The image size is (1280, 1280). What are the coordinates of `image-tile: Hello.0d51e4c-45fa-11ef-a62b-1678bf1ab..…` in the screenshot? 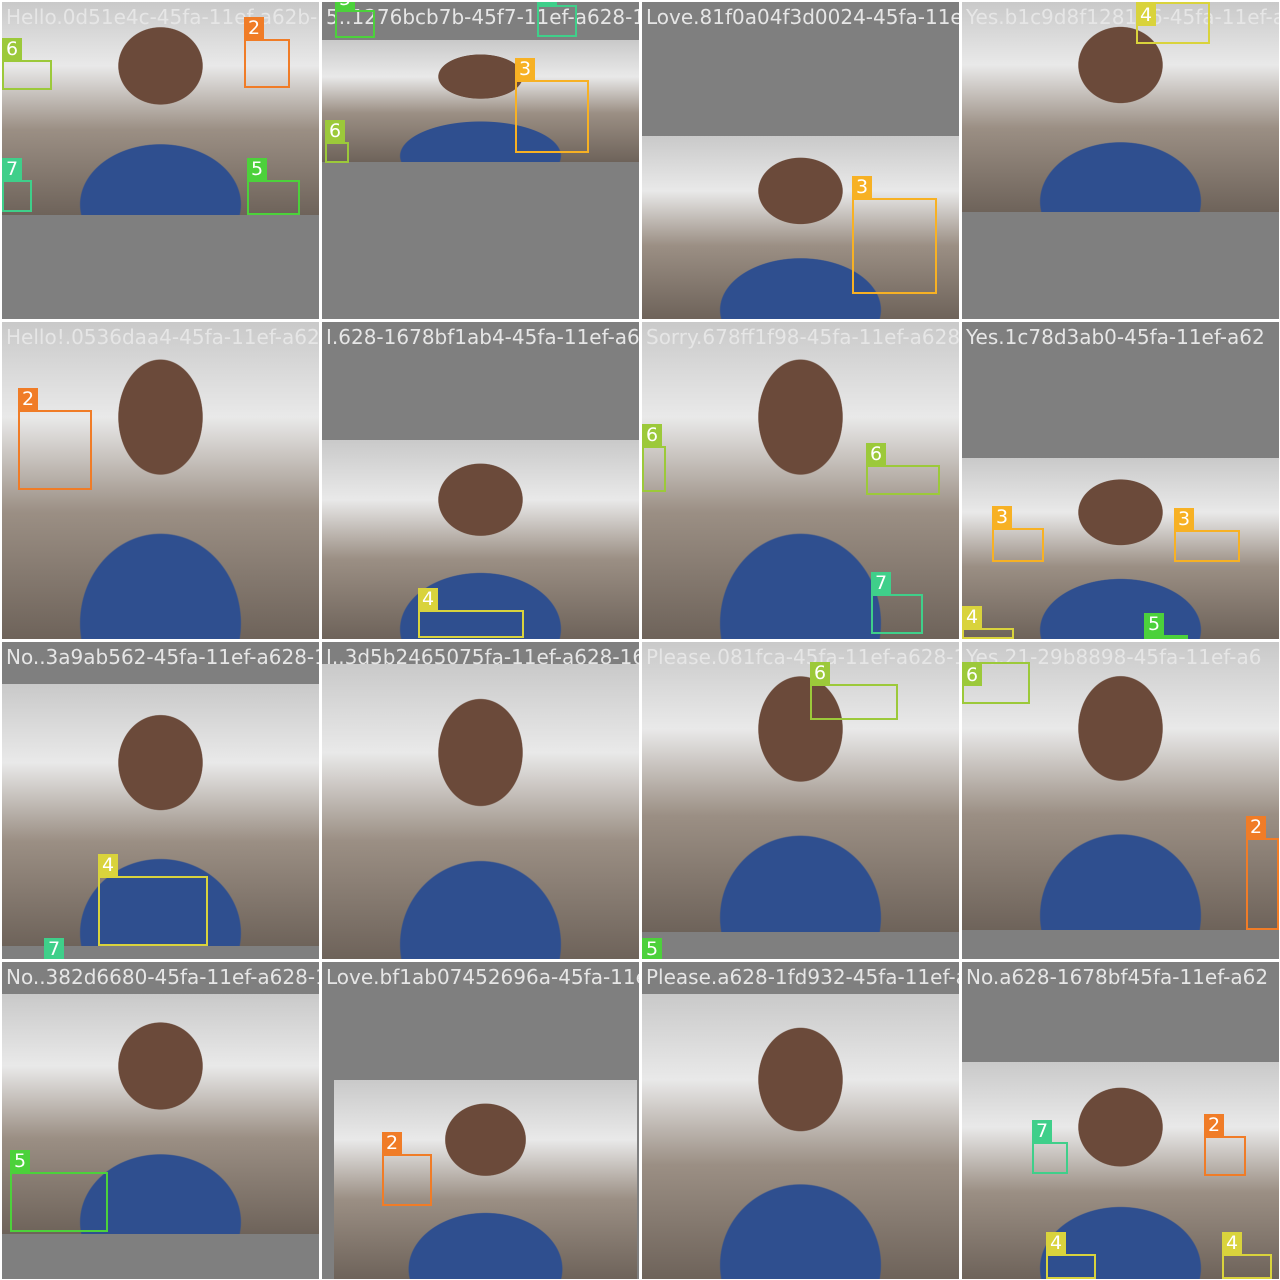 It's located at (160, 160).